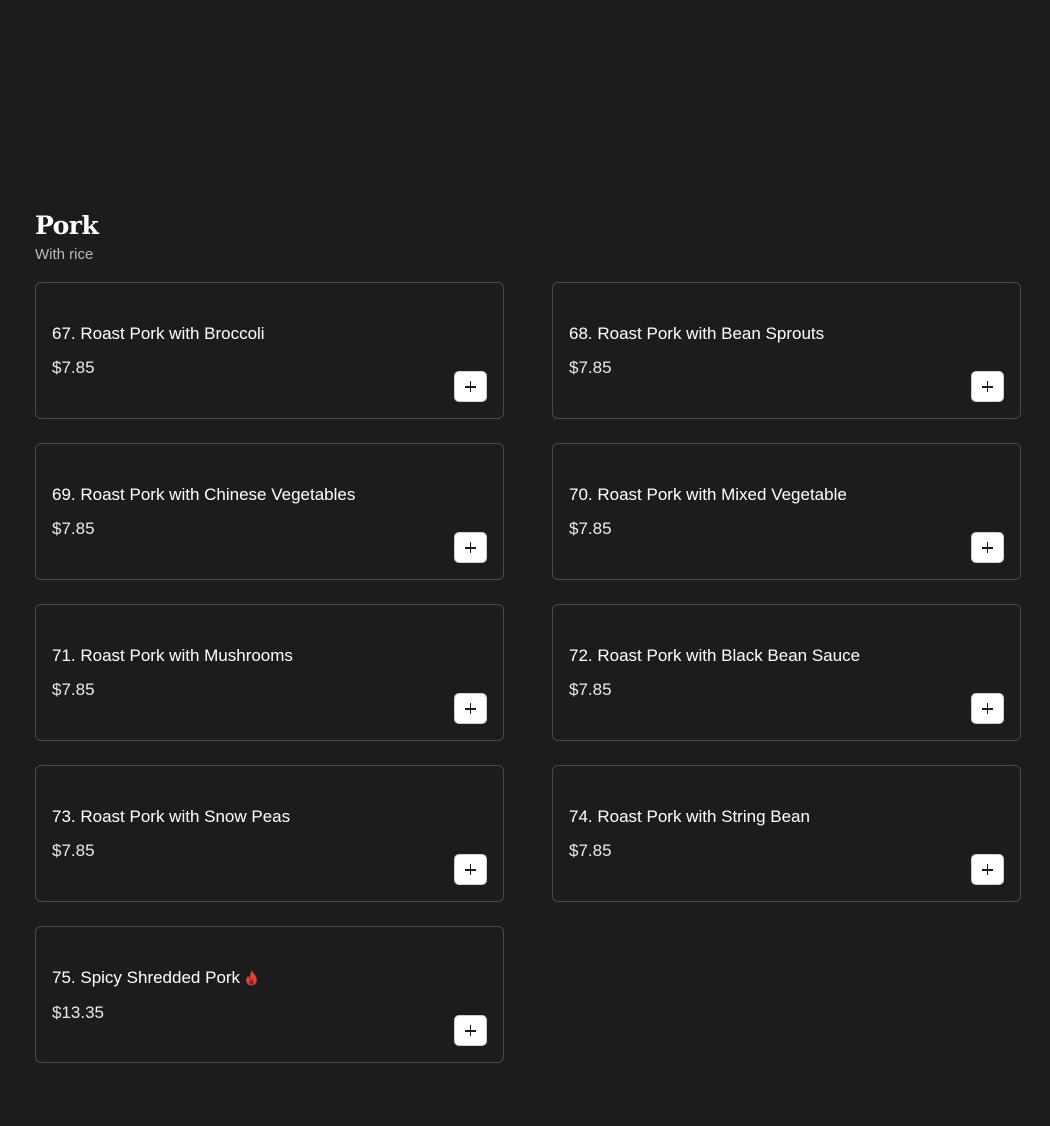 The image size is (1050, 1126). I want to click on item-name: 73. Roast Pork with Snow Peas, so click(171, 817).